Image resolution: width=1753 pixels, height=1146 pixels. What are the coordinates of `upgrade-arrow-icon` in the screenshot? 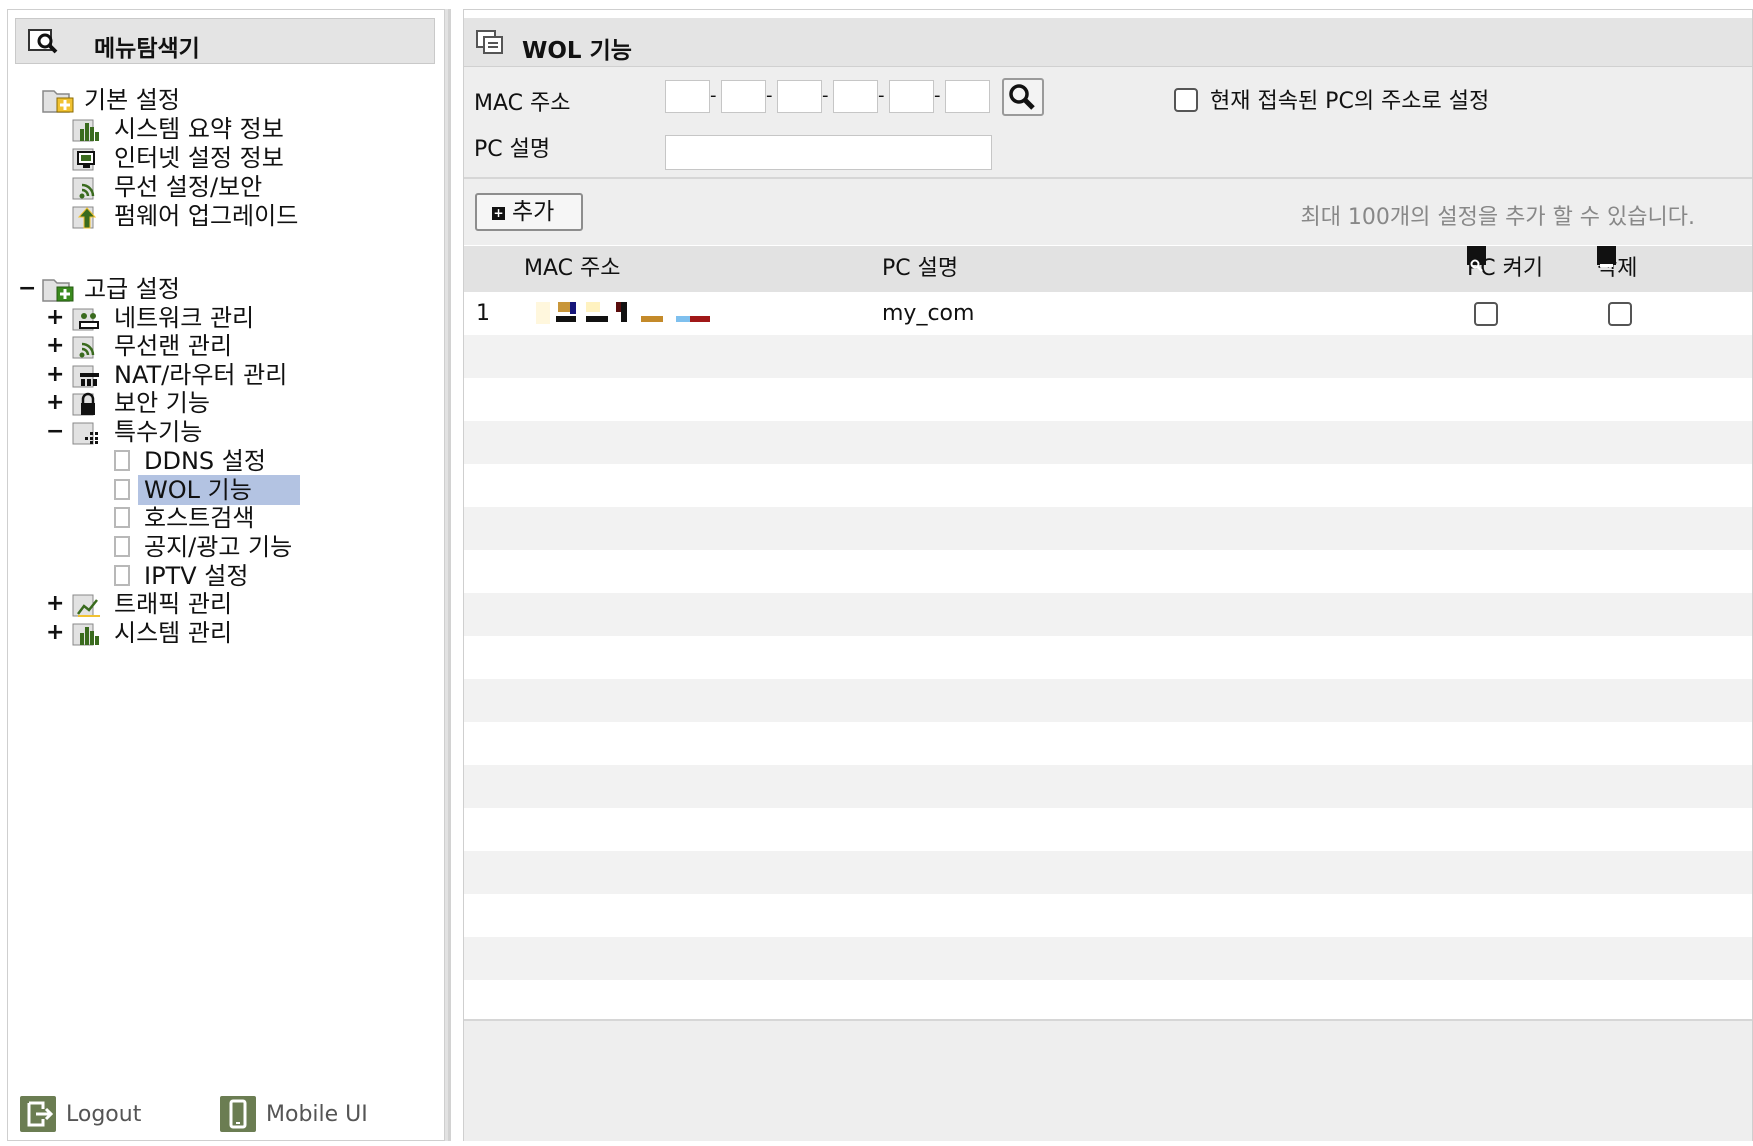 It's located at (88, 220).